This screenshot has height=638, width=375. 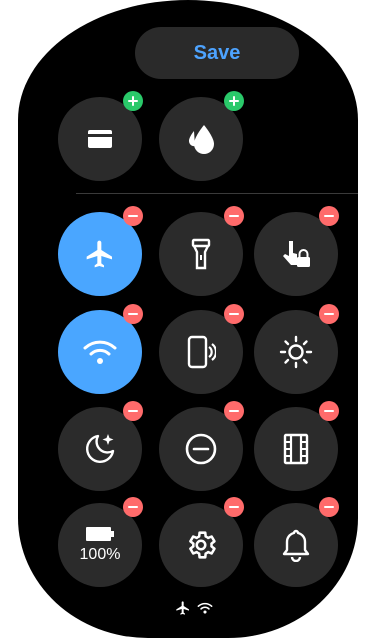 I want to click on add-water-lock-badge, so click(x=234, y=101).